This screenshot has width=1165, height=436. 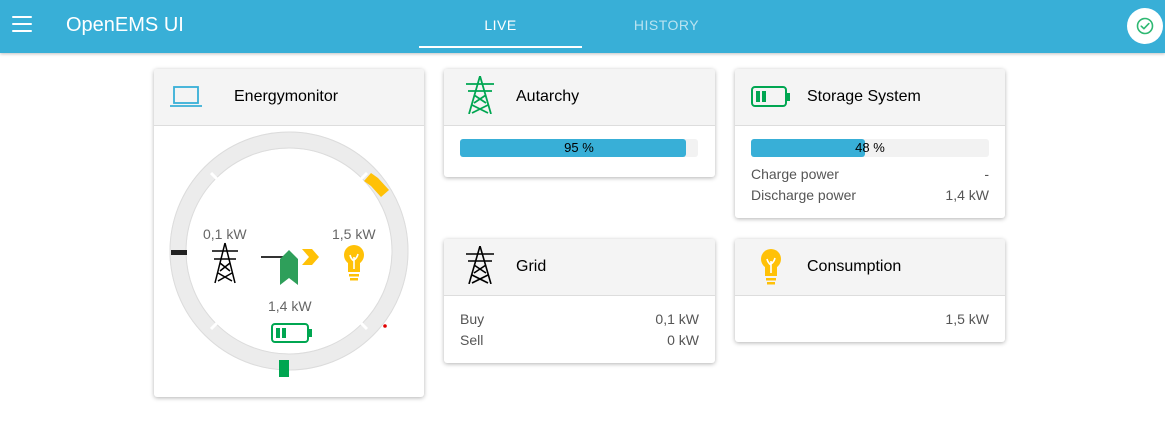 I want to click on card-title: Storage System, so click(x=864, y=96).